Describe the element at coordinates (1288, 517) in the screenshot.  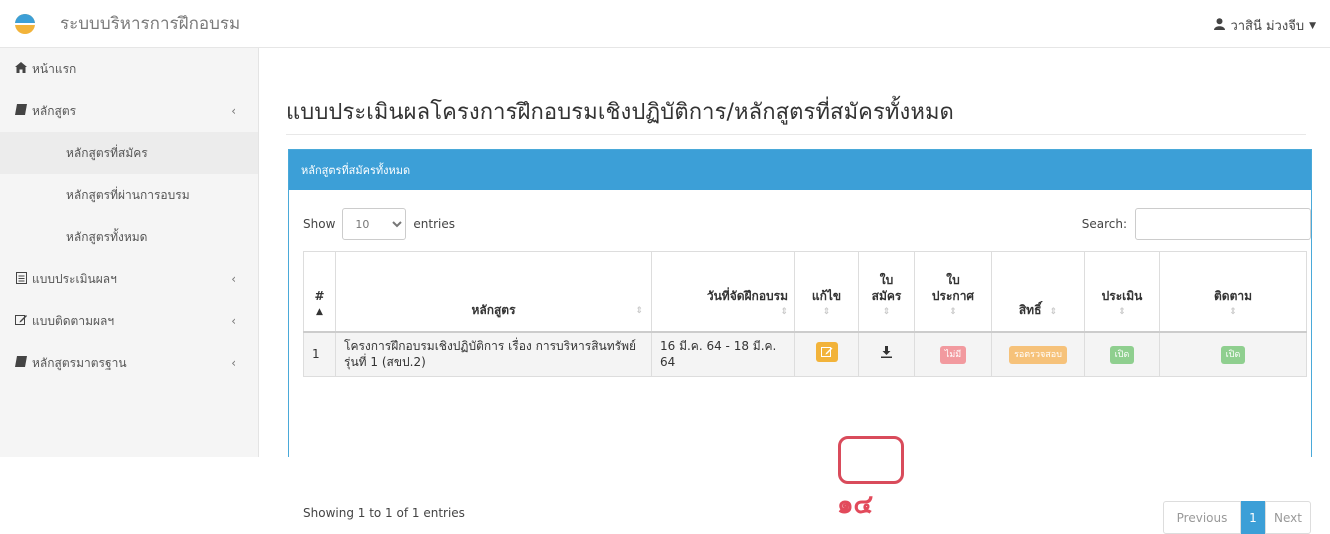
I see `next-button: Next` at that location.